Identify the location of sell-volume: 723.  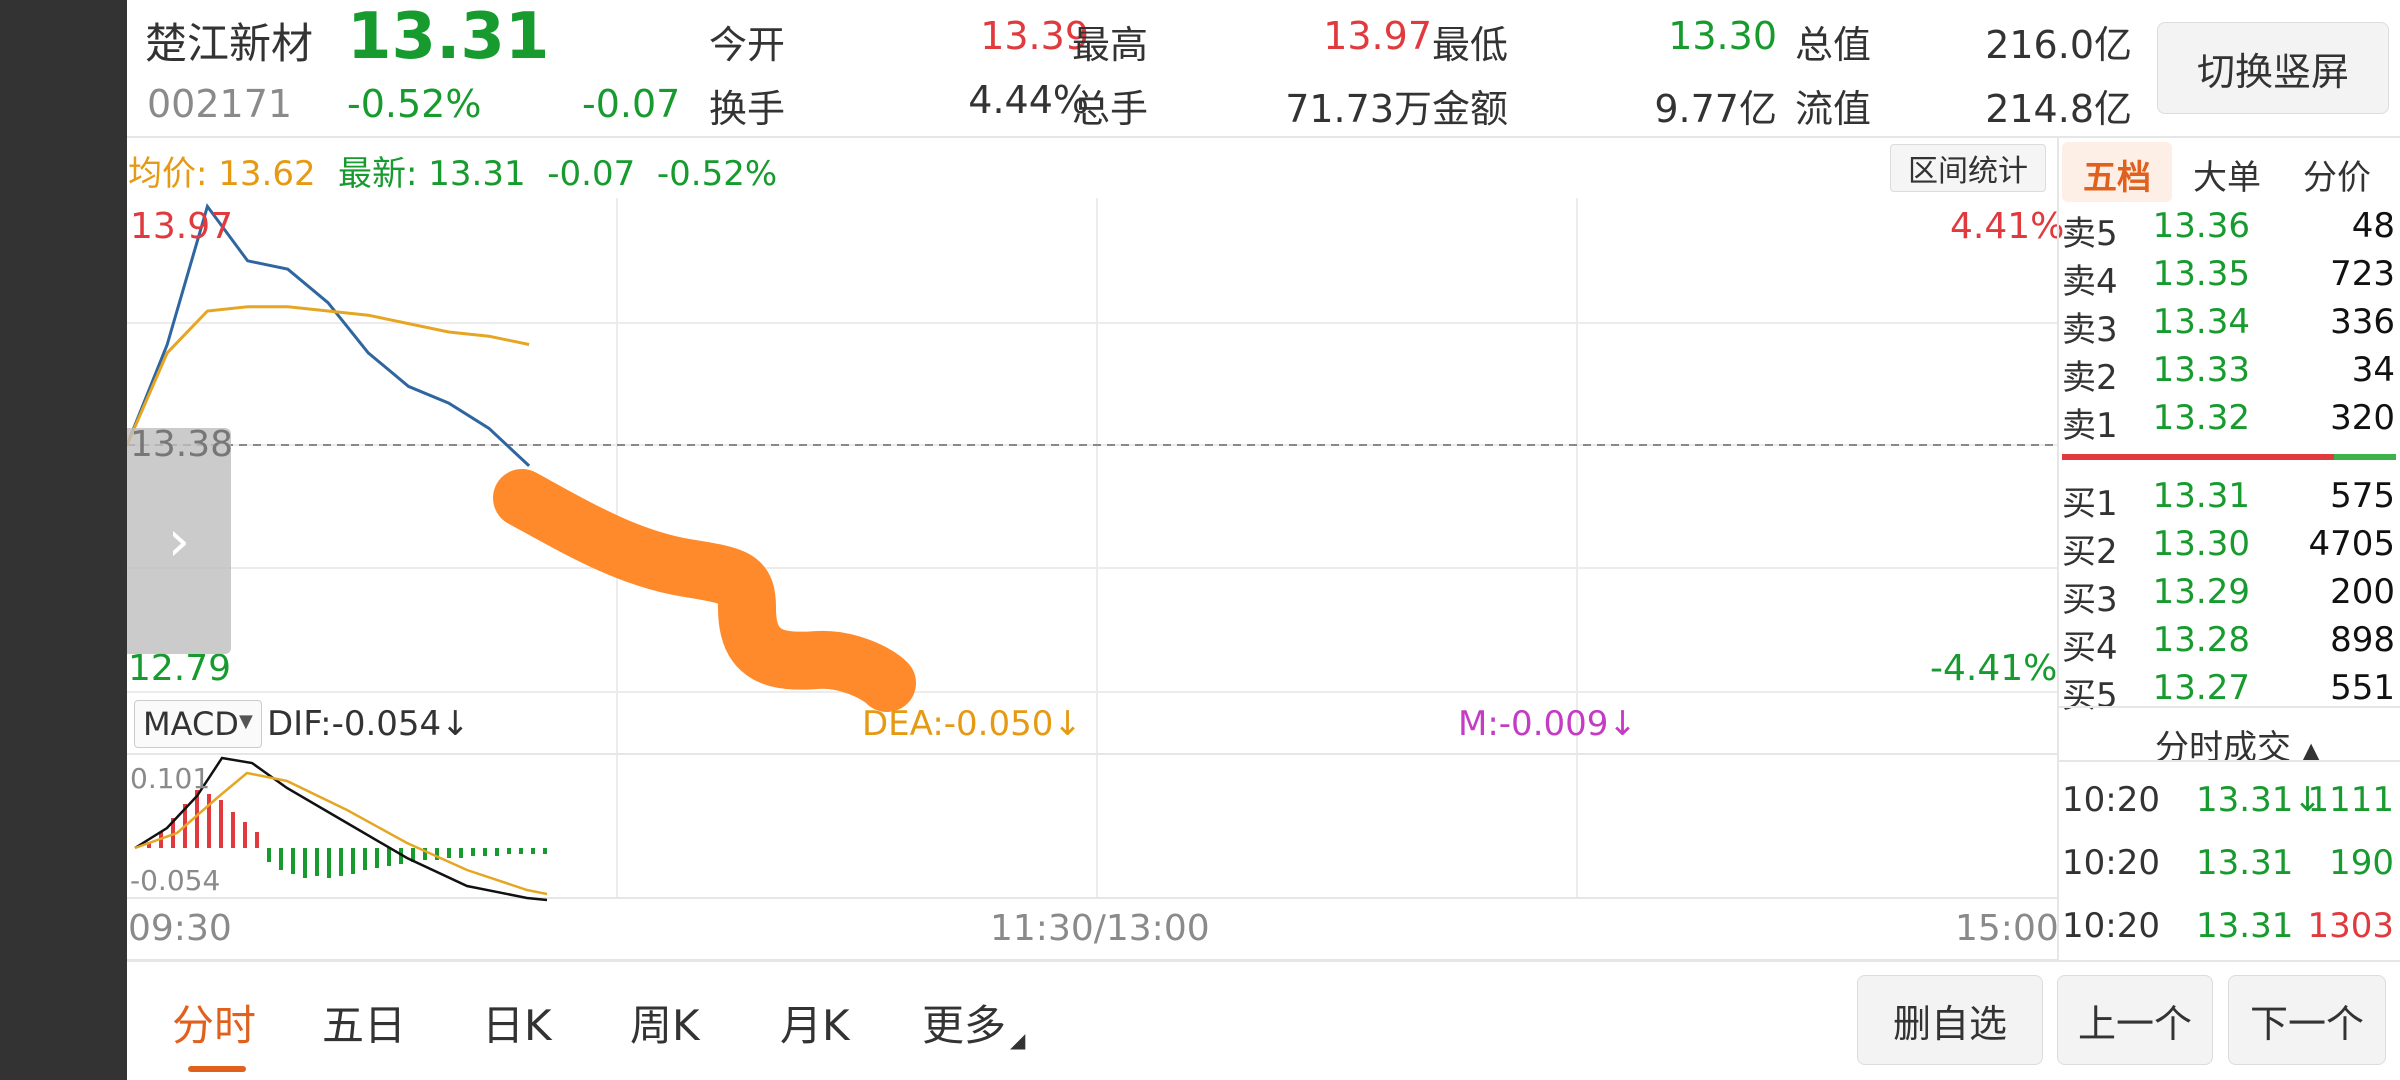
(2362, 274).